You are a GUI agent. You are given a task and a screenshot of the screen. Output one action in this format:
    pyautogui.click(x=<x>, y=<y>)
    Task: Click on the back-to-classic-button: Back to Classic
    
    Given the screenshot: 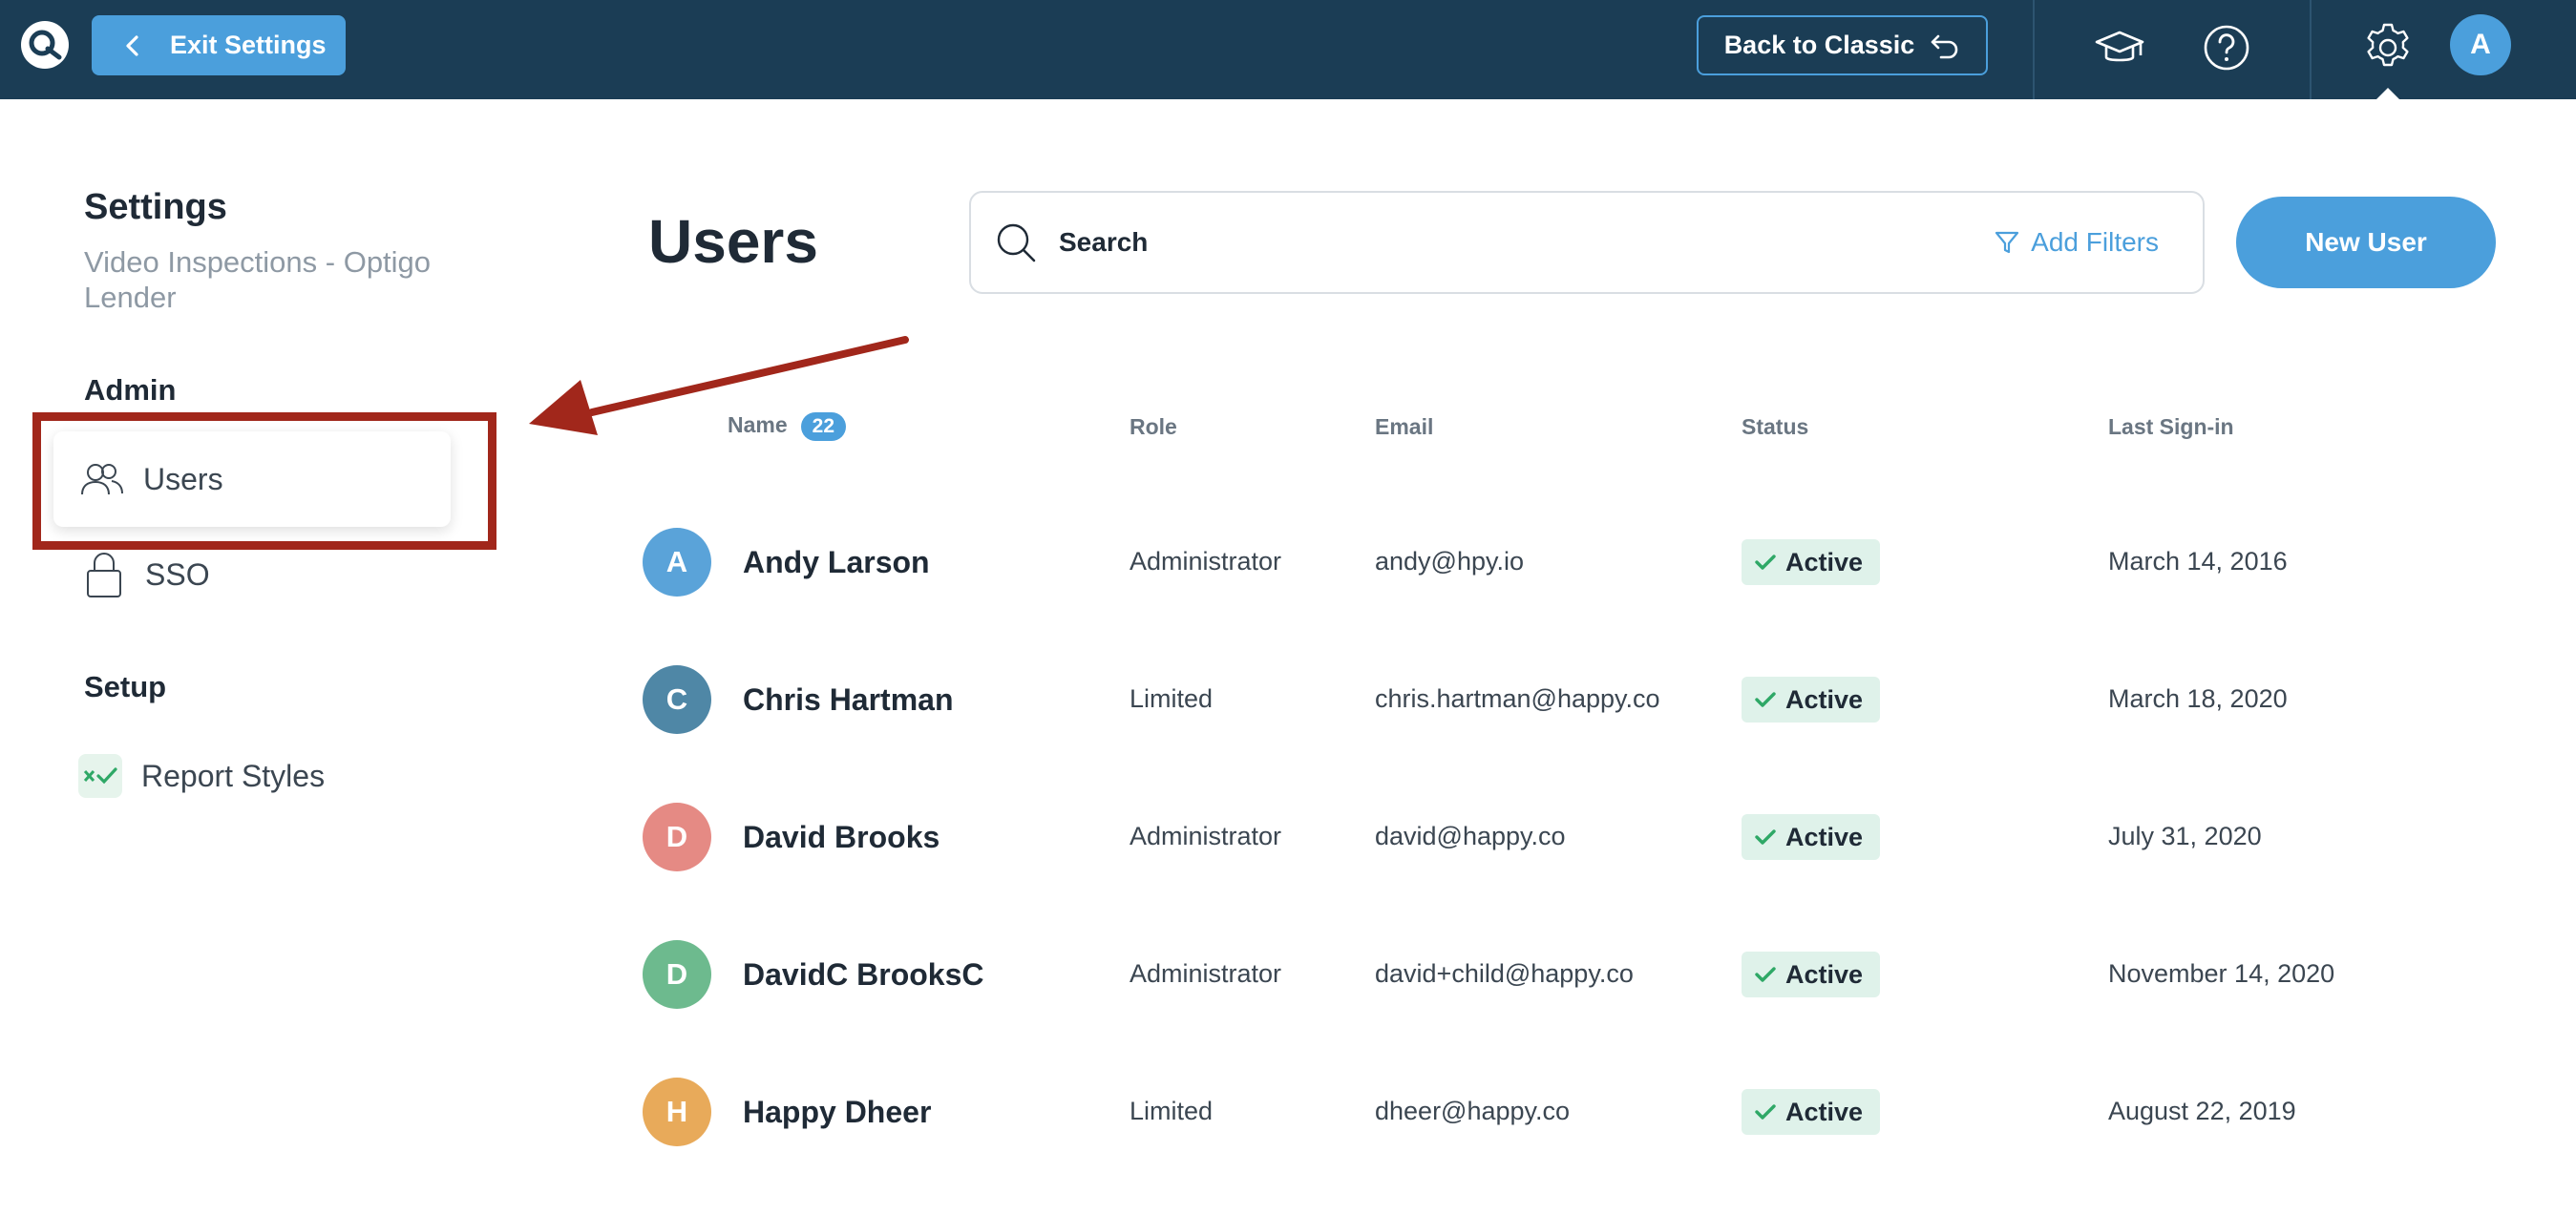 What is the action you would take?
    pyautogui.click(x=1842, y=45)
    